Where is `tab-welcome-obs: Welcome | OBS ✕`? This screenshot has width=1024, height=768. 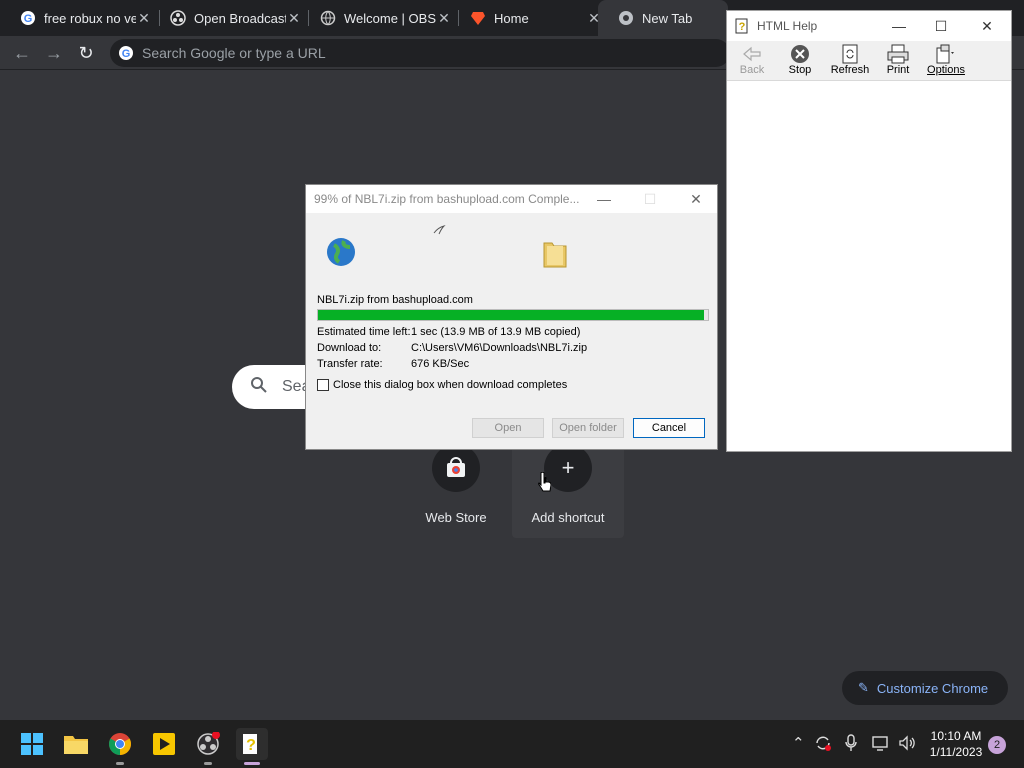 tab-welcome-obs: Welcome | OBS ✕ is located at coordinates (379, 18).